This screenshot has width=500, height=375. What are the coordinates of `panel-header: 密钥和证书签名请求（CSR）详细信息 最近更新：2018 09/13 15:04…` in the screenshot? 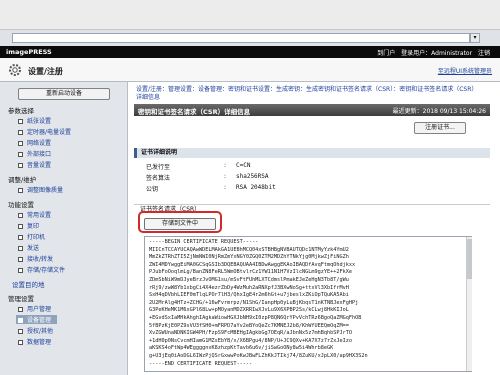 It's located at (312, 110).